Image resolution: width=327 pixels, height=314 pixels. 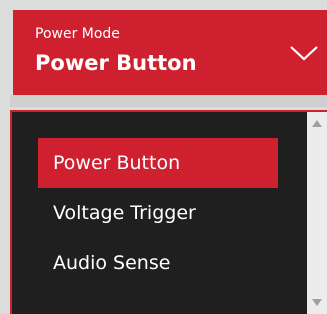 I want to click on scroll-up-arrow-icon, so click(x=317, y=123).